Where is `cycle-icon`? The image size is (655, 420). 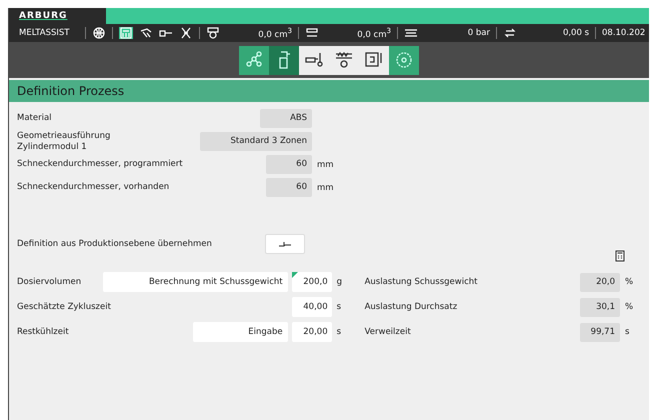
cycle-icon is located at coordinates (510, 33).